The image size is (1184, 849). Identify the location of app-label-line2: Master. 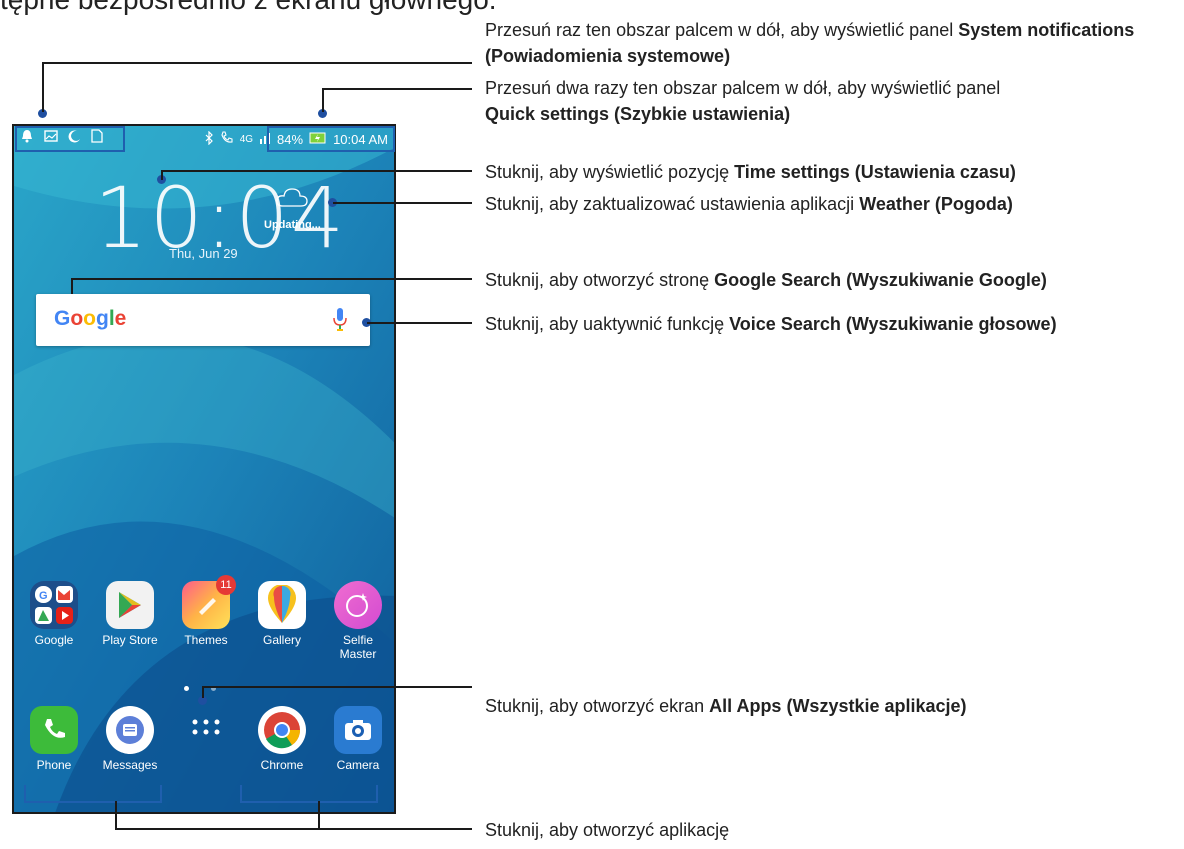
(358, 654).